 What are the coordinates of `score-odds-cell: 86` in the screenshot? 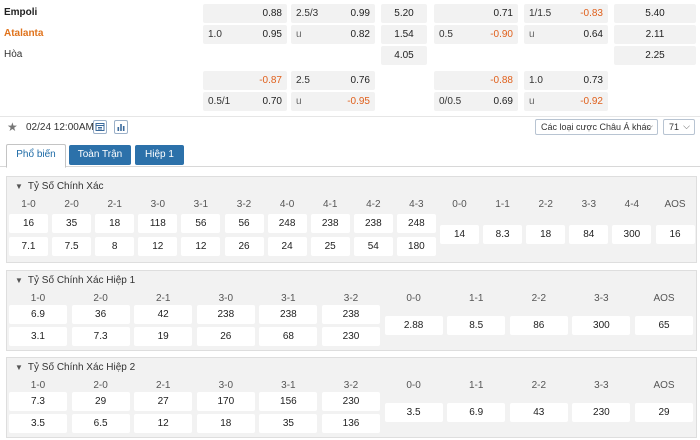 It's located at (538, 325).